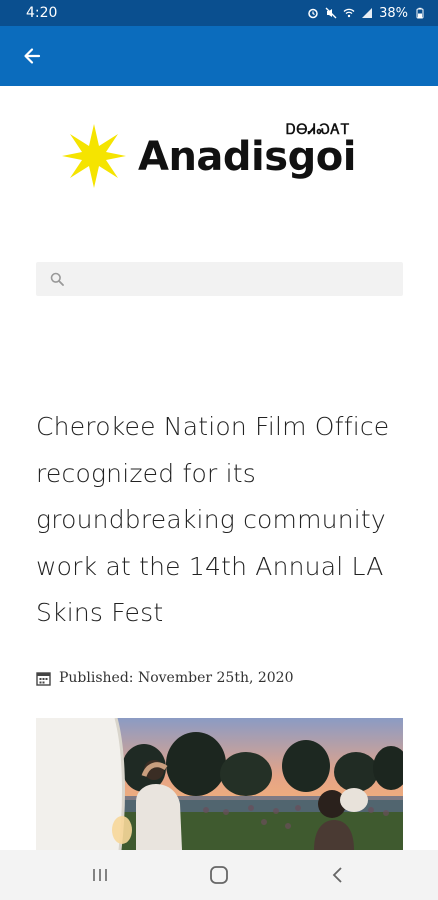 The image size is (438, 900). What do you see at coordinates (233, 279) in the screenshot?
I see `search-input` at bounding box center [233, 279].